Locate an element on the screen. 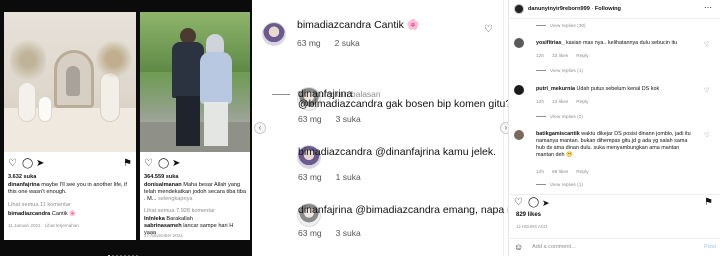  divider-line is located at coordinates (281, 94).